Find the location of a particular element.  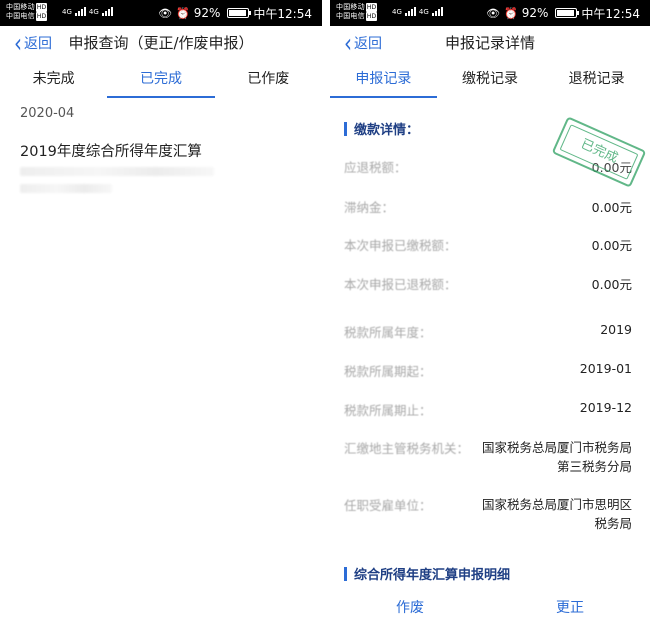

tab-tax-payment-record: 缴税记录 is located at coordinates (490, 80).